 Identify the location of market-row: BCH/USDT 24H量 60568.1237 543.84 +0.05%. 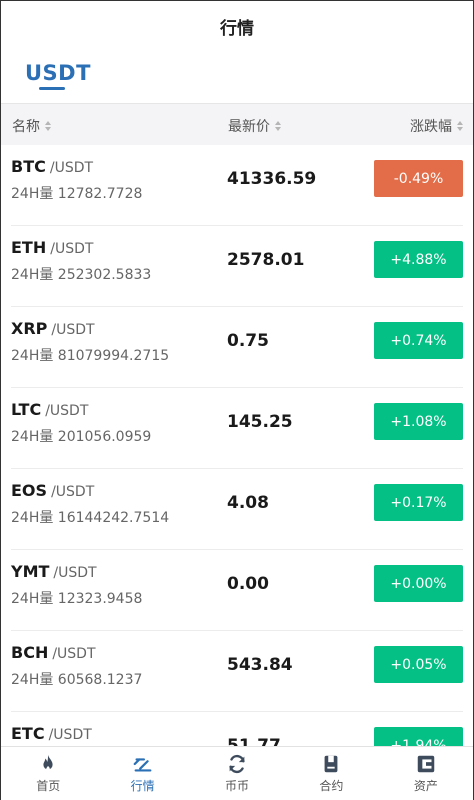
(237, 671).